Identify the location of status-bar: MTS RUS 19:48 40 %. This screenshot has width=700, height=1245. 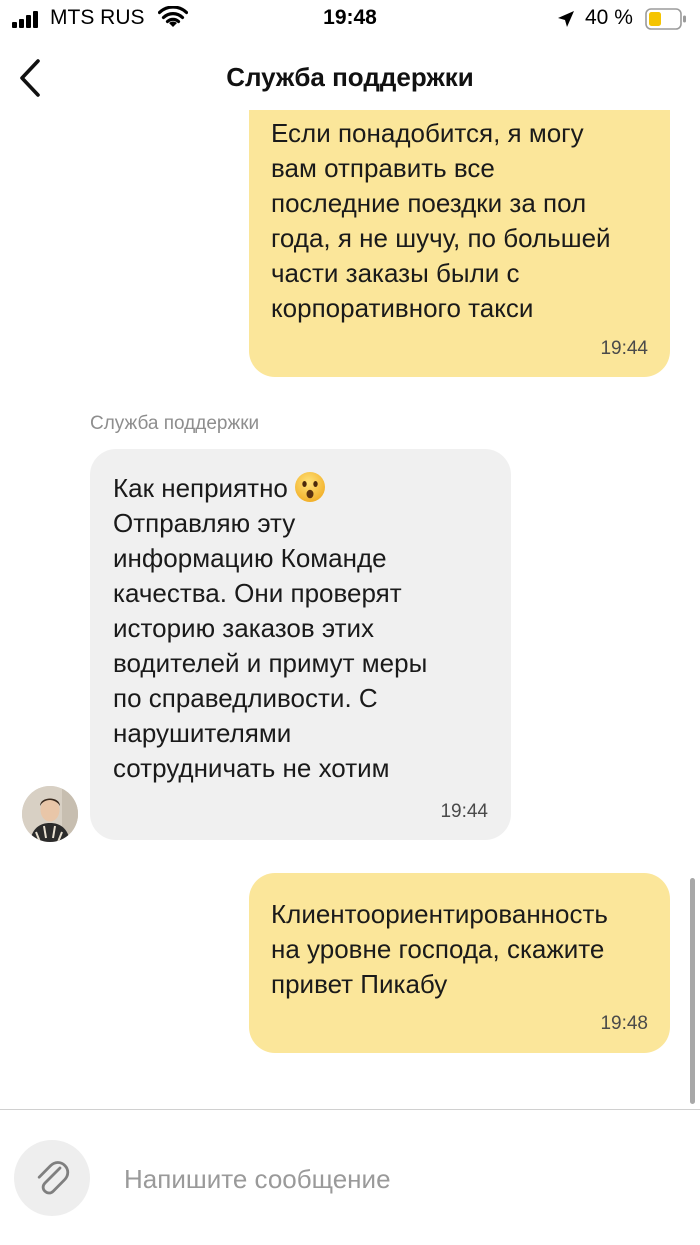
(350, 20).